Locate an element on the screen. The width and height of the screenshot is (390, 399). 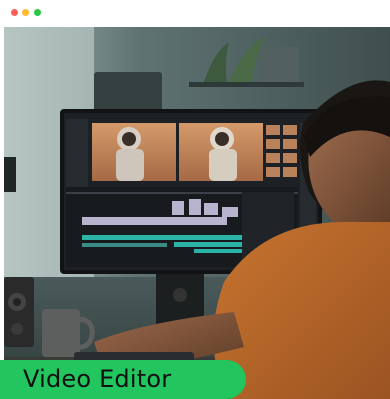
close-button is located at coordinates (14, 12).